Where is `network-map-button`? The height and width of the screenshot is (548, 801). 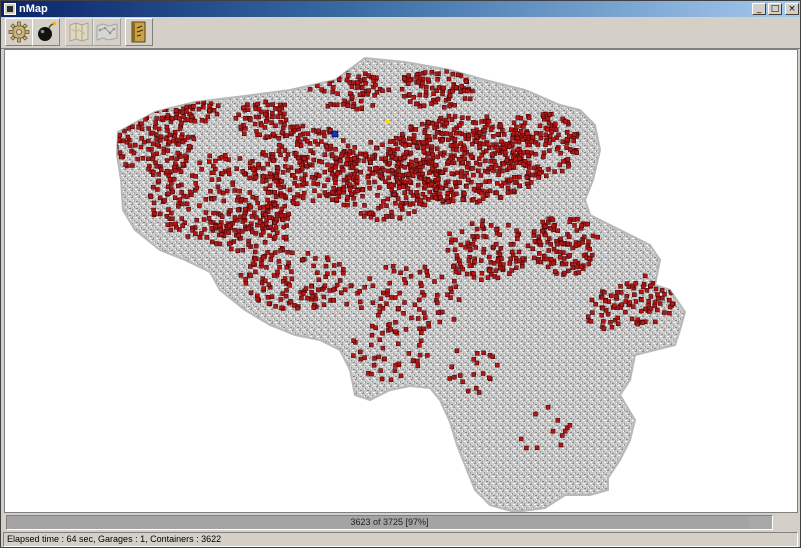
network-map-button is located at coordinates (107, 32).